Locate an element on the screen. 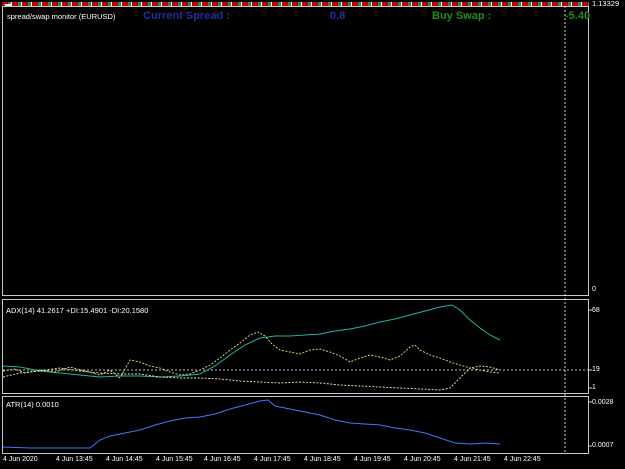 The width and height of the screenshot is (625, 469). time-axis-label: 4 Jun 16:45 is located at coordinates (222, 459).